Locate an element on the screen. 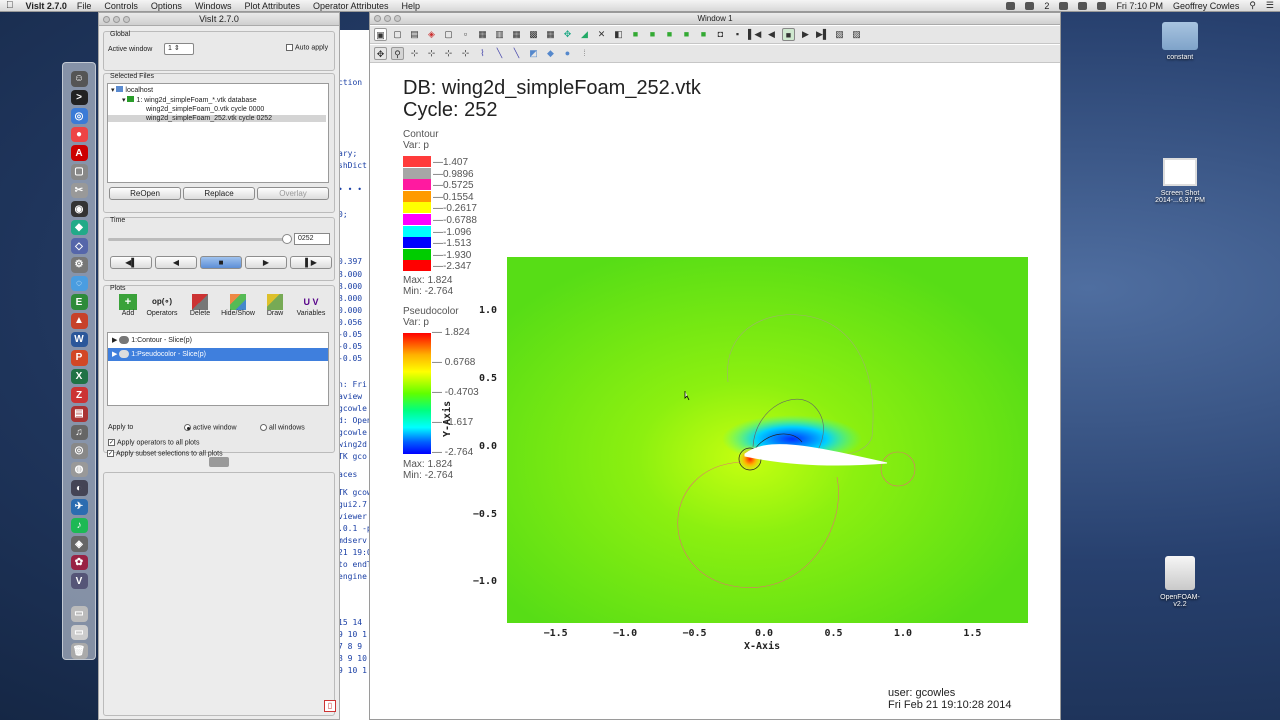 The height and width of the screenshot is (720, 1280). navigate-icon: ✥ is located at coordinates (380, 53).